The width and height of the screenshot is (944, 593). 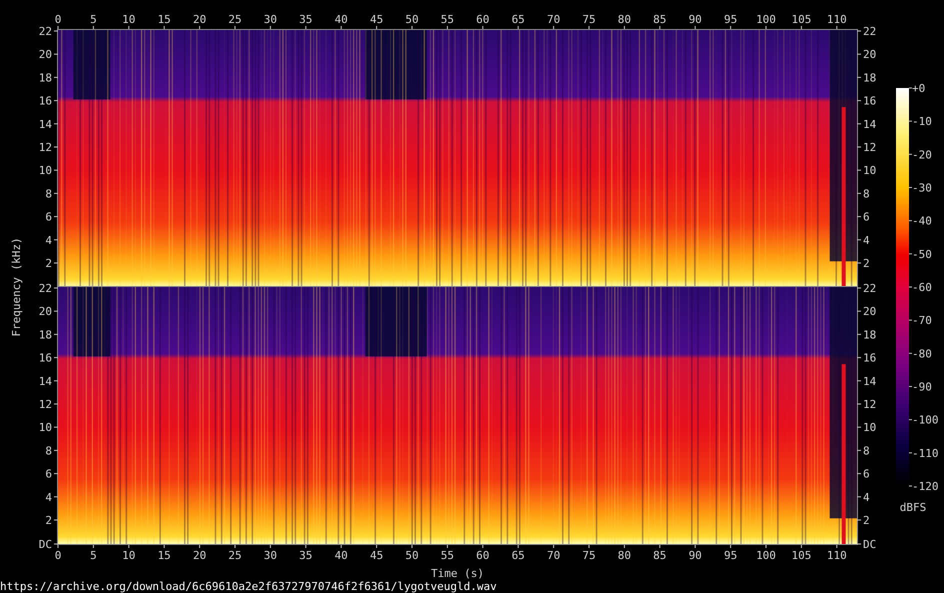 I want to click on colorbar-tick-label: -60, so click(x=922, y=287).